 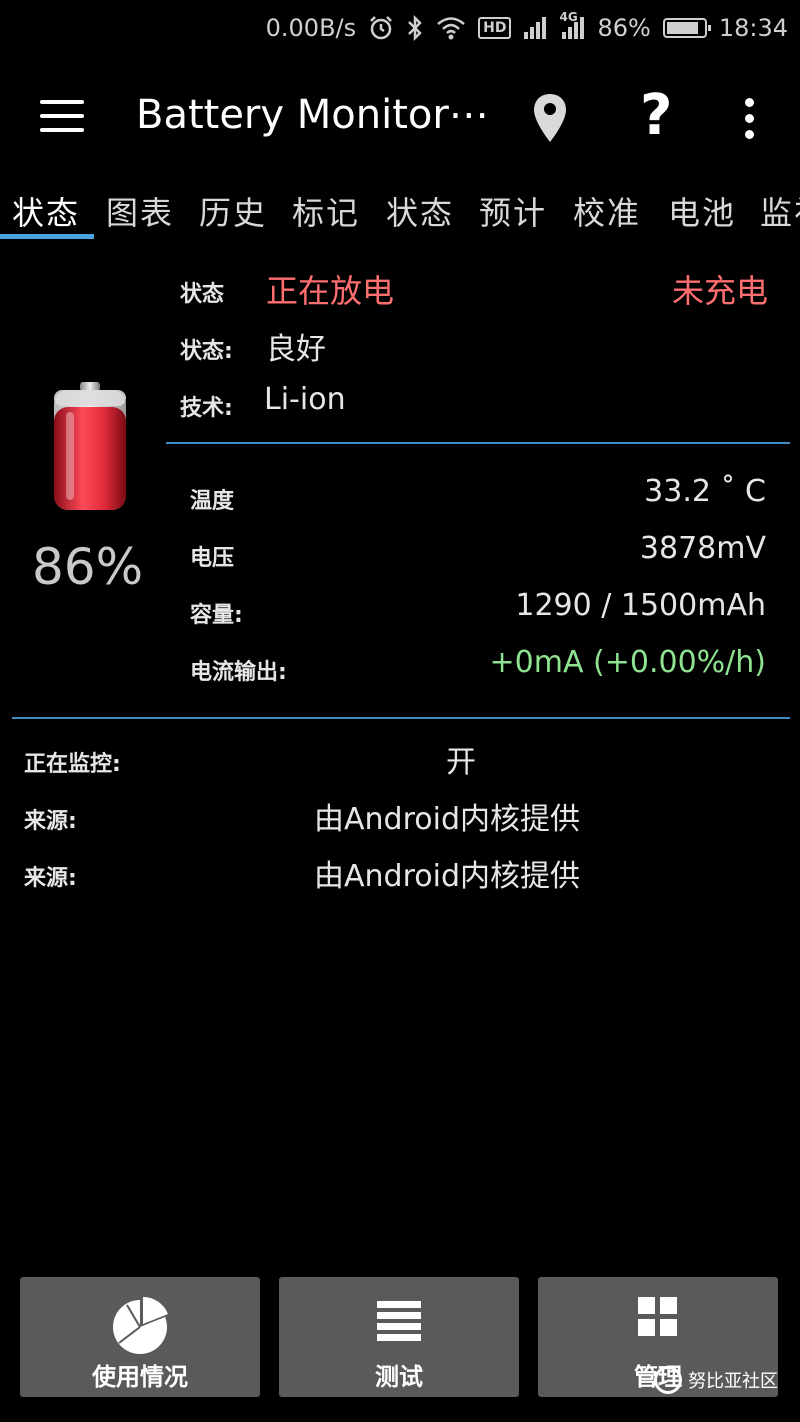 What do you see at coordinates (720, 291) in the screenshot?
I see `charge-state-value: 未充电` at bounding box center [720, 291].